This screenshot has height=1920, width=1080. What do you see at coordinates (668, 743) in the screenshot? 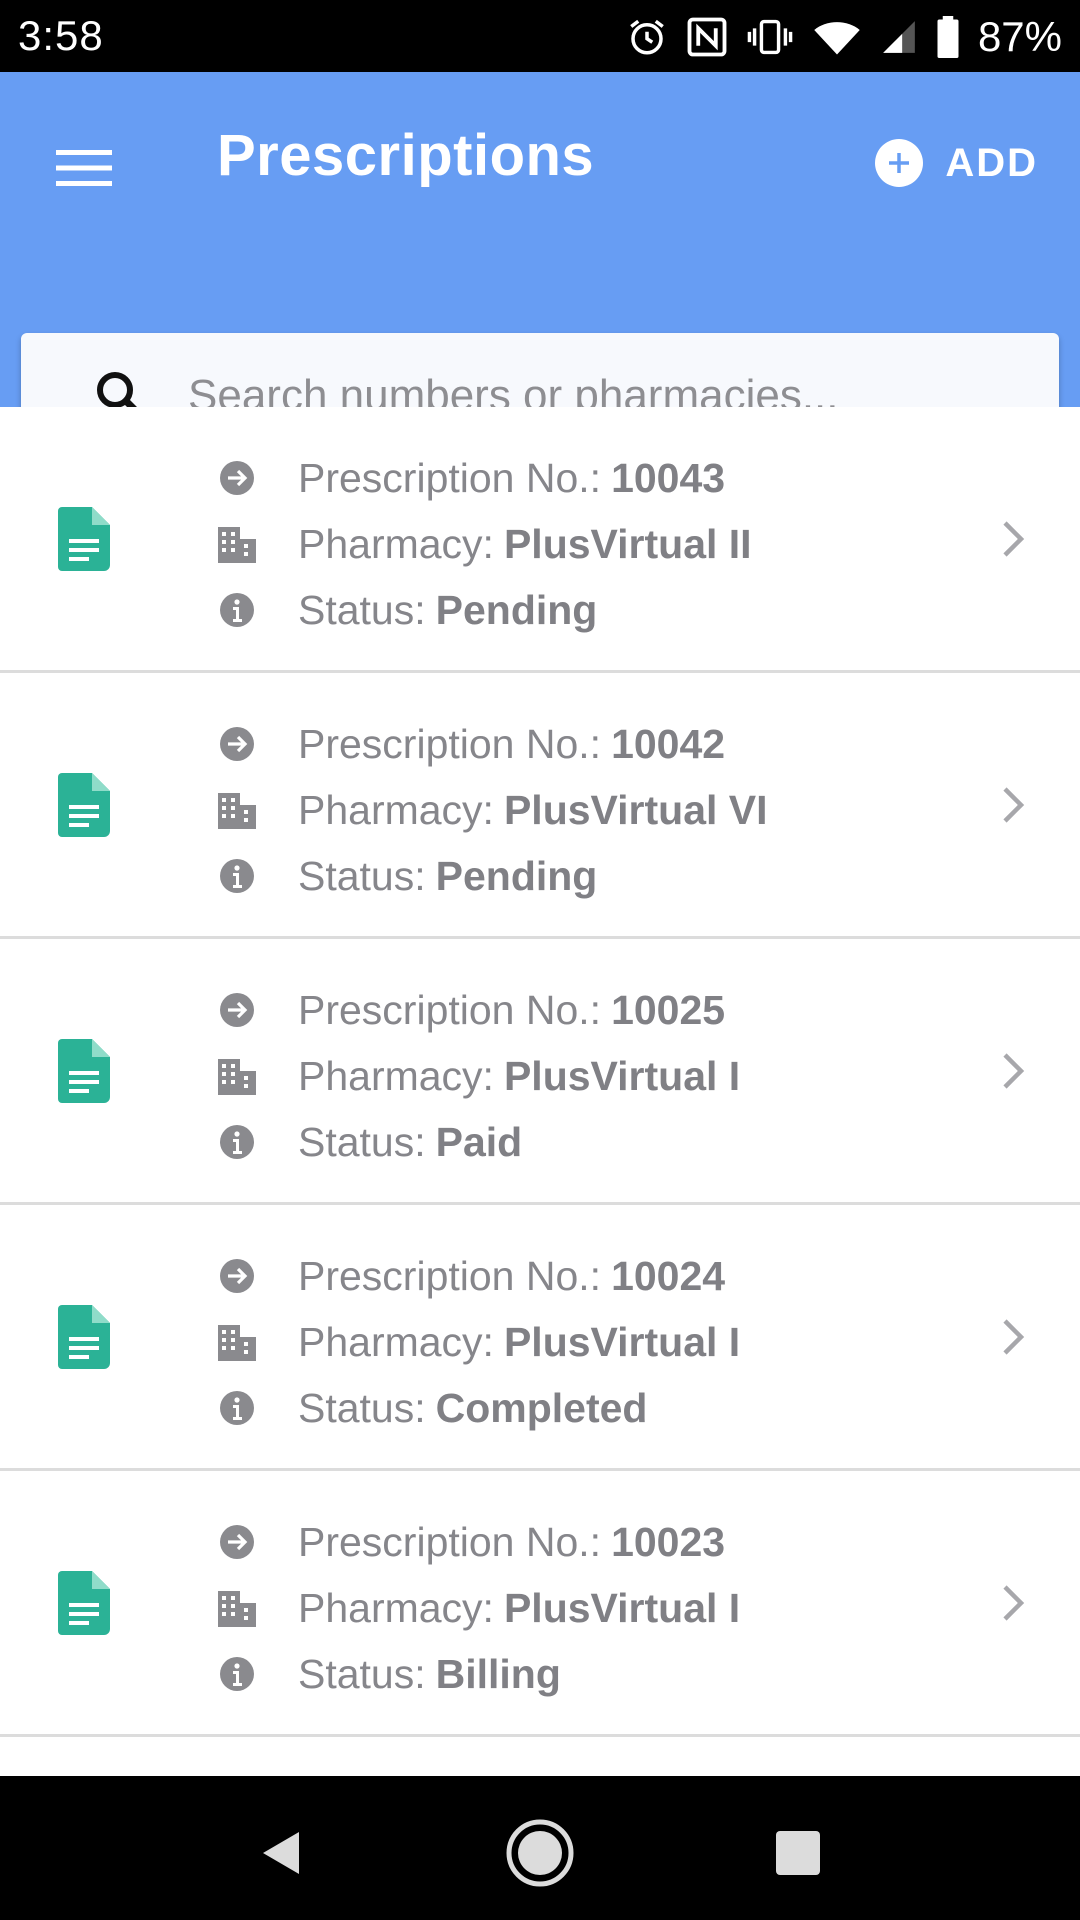
I see `prescription-number: 10042` at bounding box center [668, 743].